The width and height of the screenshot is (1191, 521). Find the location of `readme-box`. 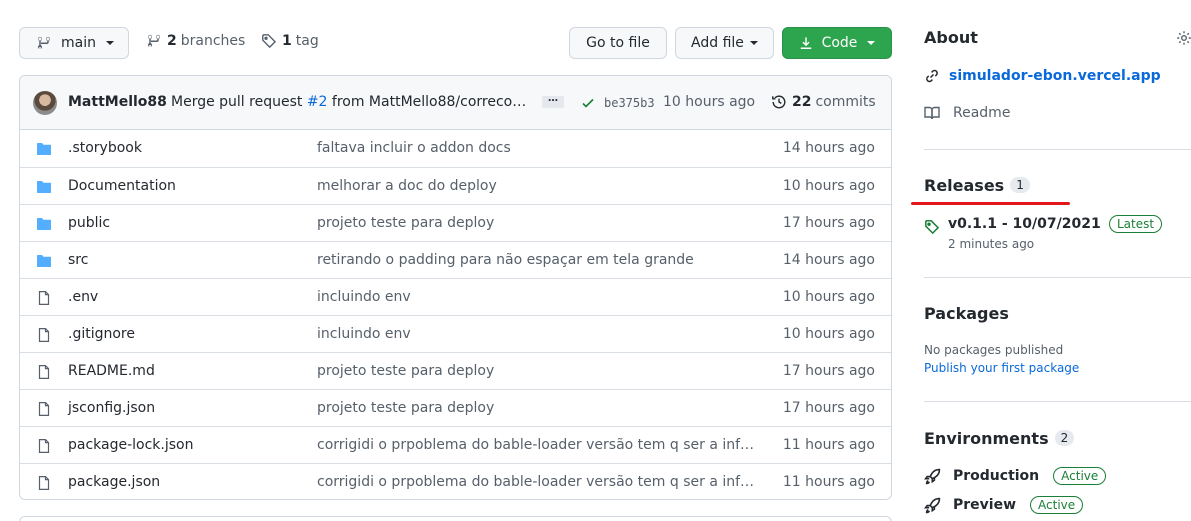

readme-box is located at coordinates (455, 518).